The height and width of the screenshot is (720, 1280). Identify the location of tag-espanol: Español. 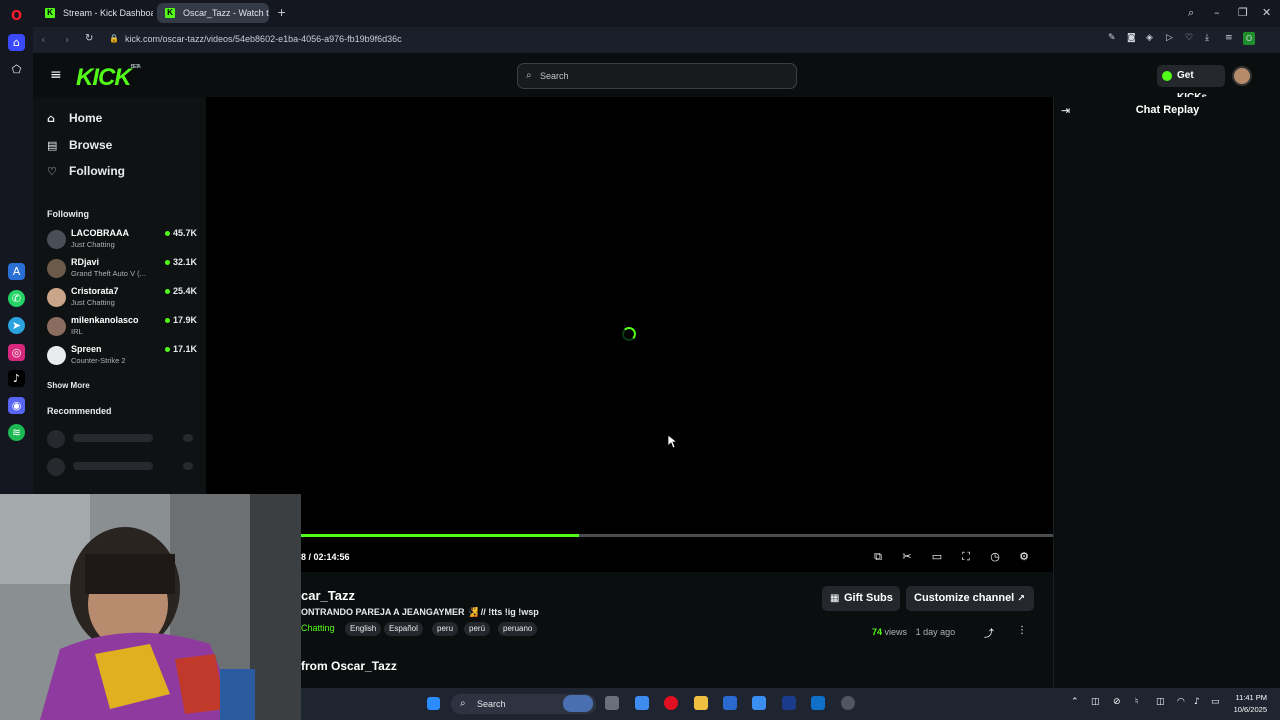
(403, 629).